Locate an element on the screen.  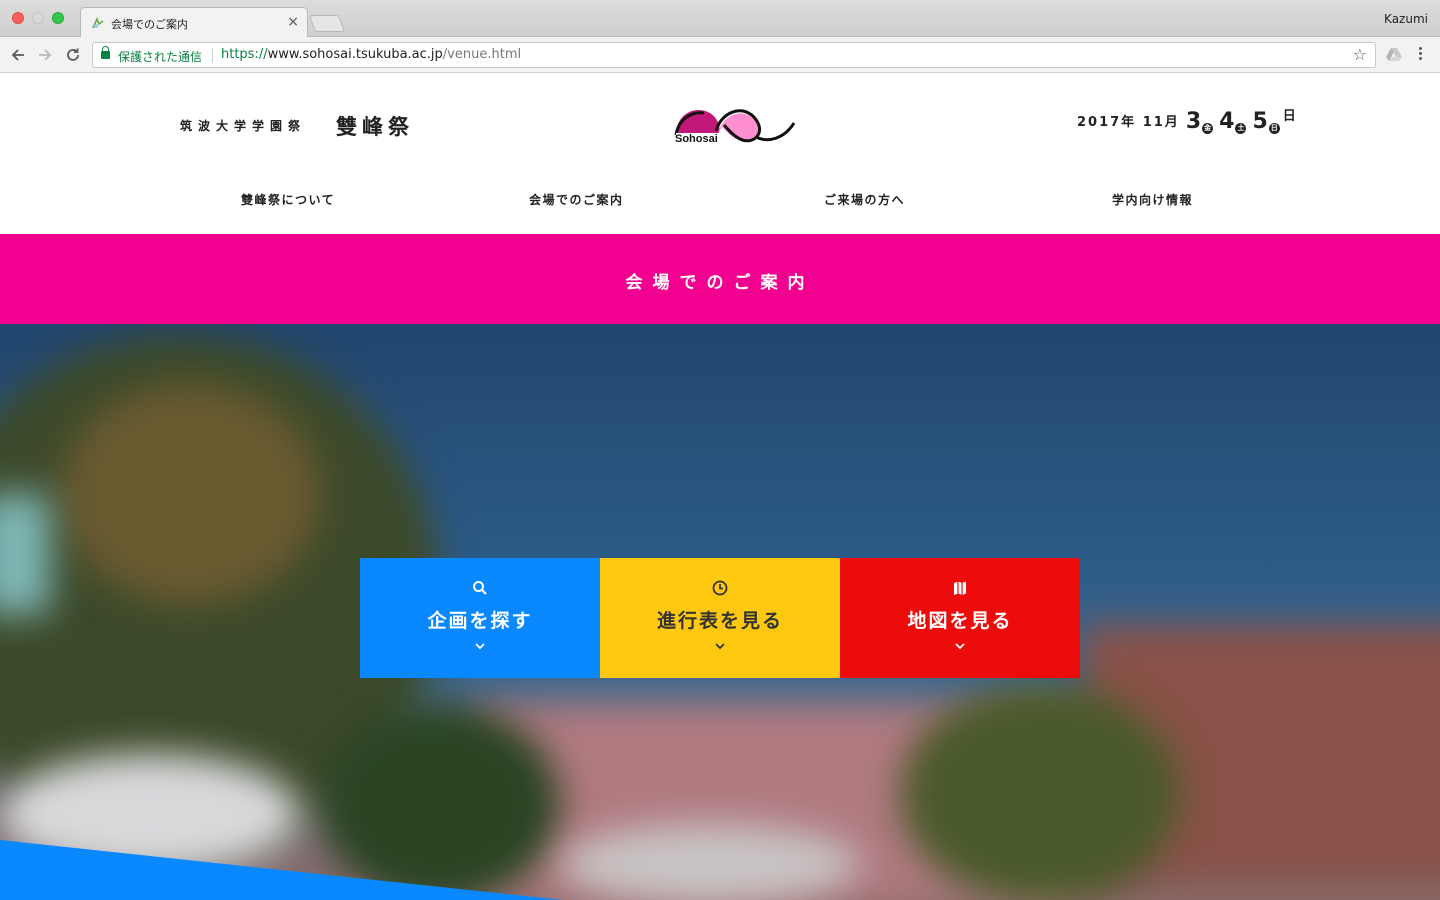
profile-name: Kazumi is located at coordinates (1406, 19).